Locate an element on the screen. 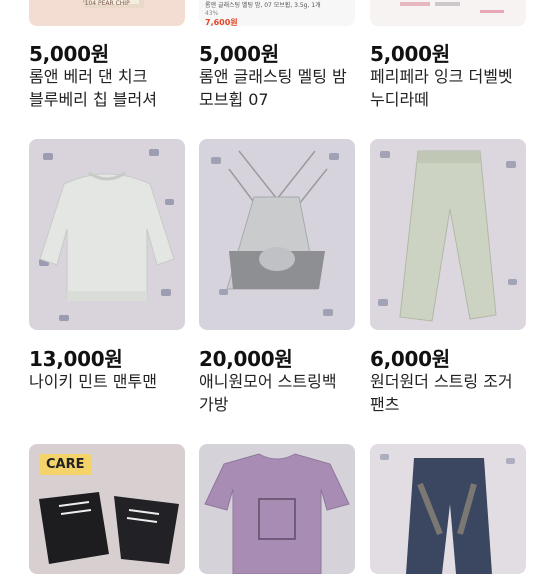 Image resolution: width=555 pixels, height=574 pixels. care-badge: CARE is located at coordinates (65, 464).